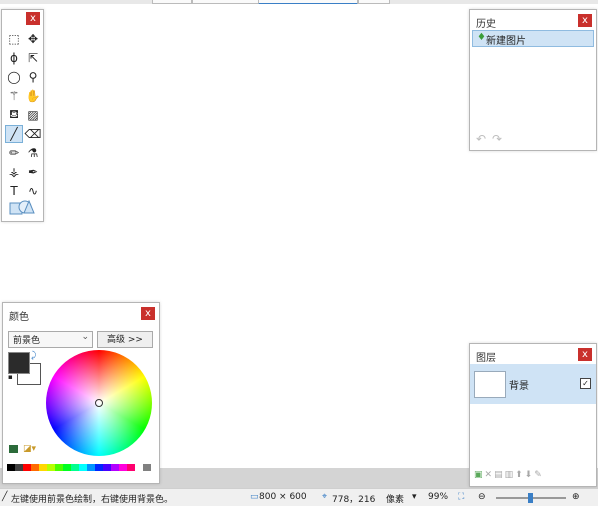  I want to click on layers-panel: 图层 x 背景 ✓ ▣✕▤▥⬆⬇✎, so click(533, 415).